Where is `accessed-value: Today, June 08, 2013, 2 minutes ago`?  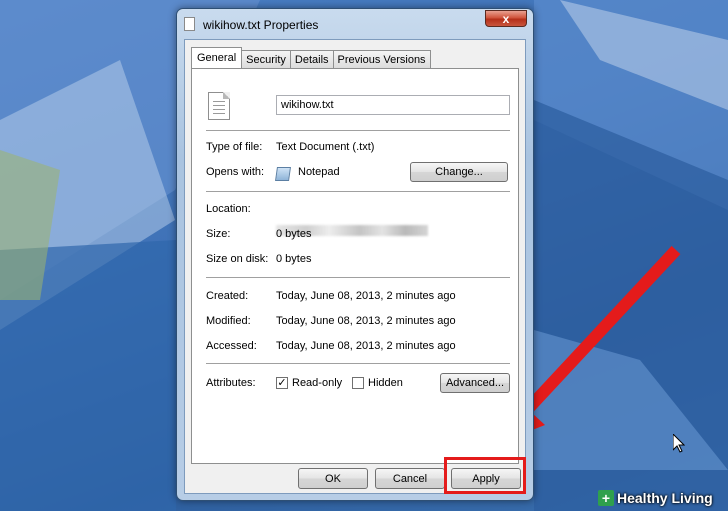
accessed-value: Today, June 08, 2013, 2 minutes ago is located at coordinates (366, 346).